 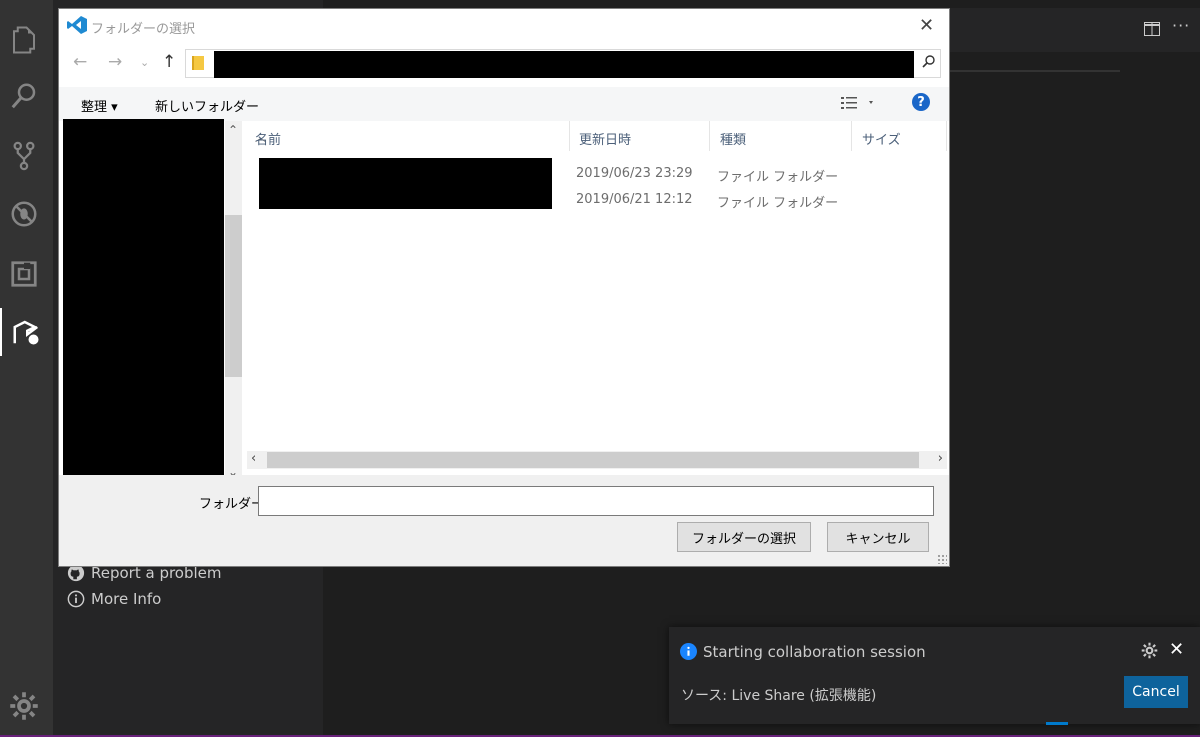 I want to click on organize-menu: 整理 ▾, so click(x=99, y=105).